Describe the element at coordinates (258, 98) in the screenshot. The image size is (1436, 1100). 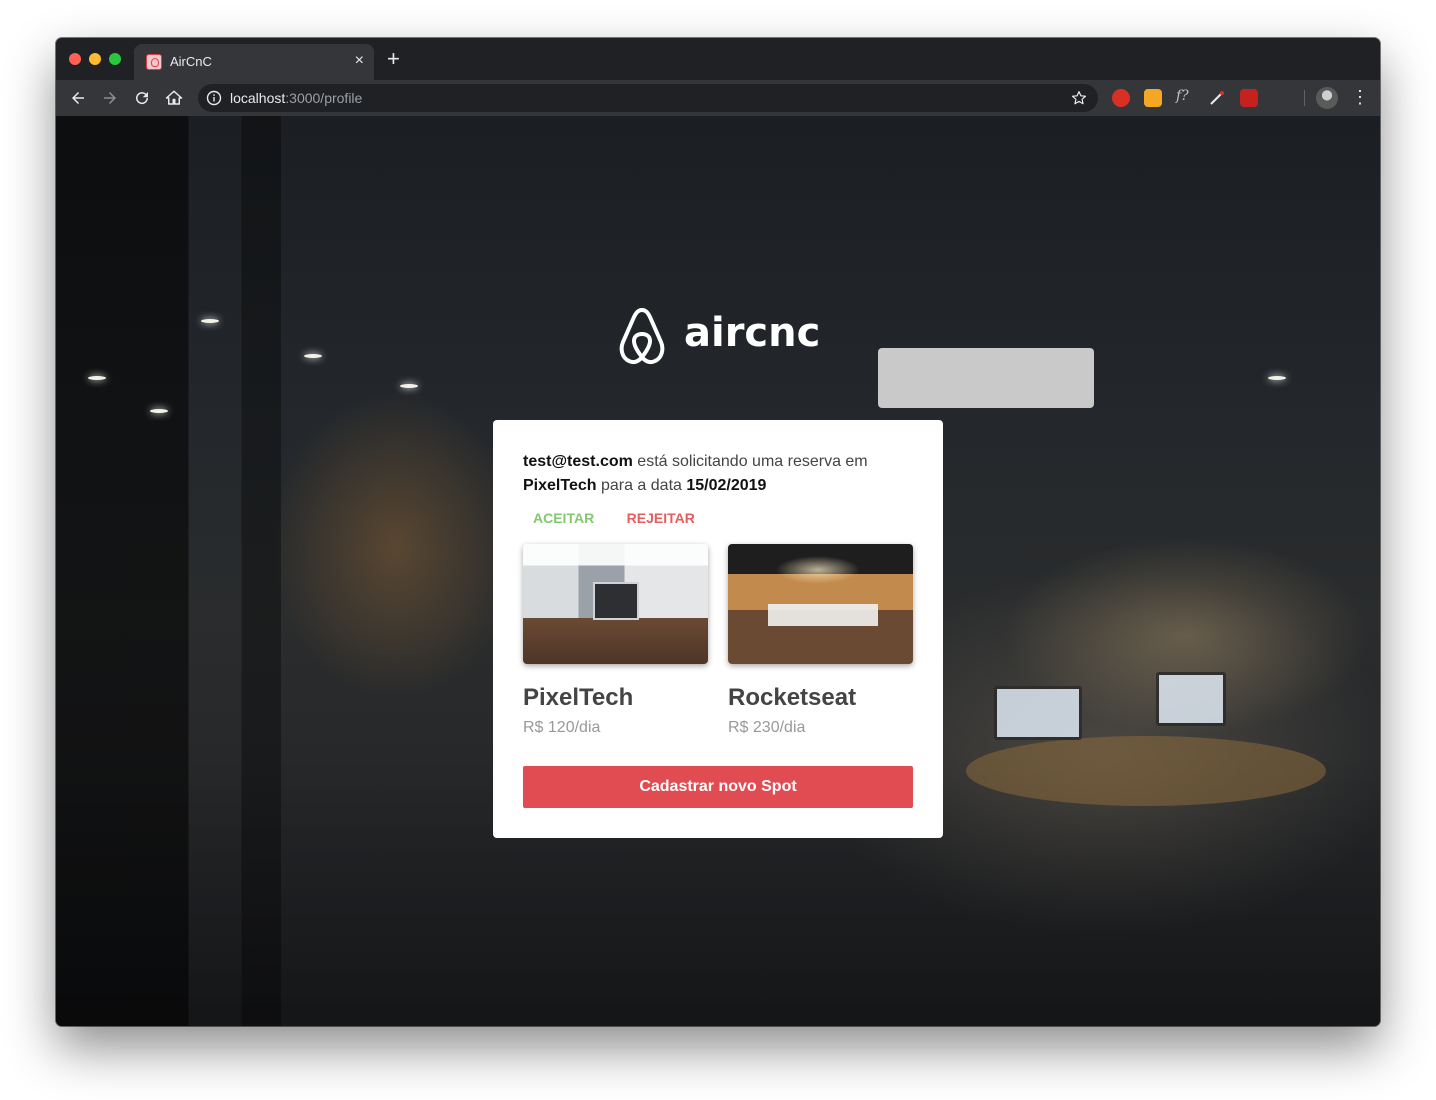
I see `url-host: localhost` at that location.